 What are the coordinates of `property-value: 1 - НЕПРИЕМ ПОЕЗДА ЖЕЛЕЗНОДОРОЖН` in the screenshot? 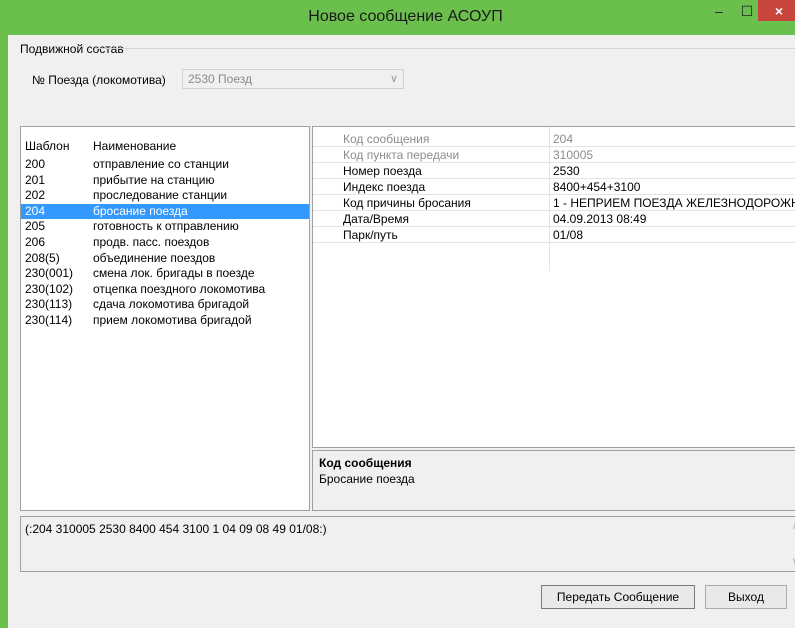 It's located at (674, 203).